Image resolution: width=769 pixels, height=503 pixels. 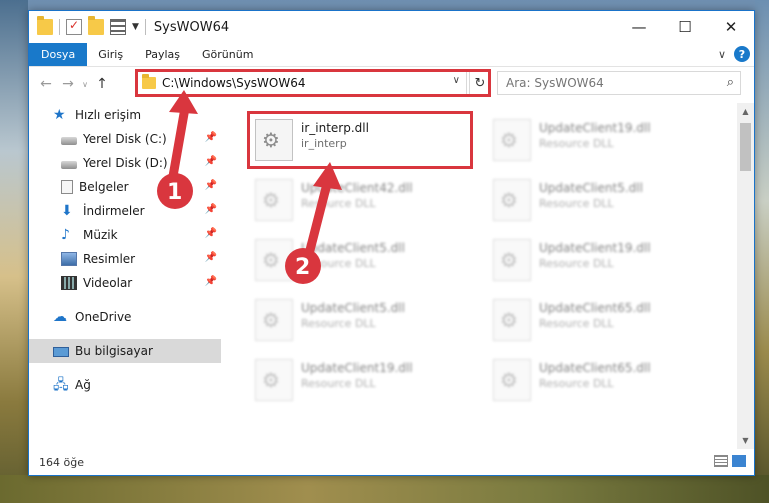 I want to click on sidebar-item-label: Belgeler, so click(x=104, y=187).